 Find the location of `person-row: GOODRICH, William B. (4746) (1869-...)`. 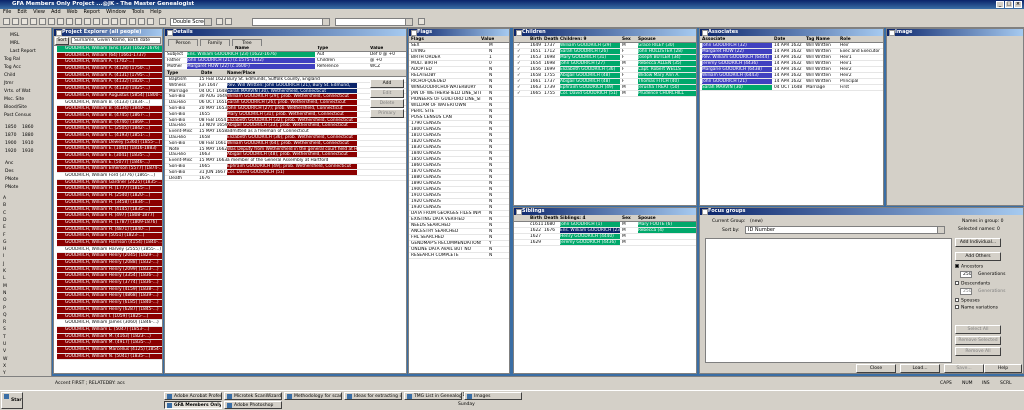

person-row: GOODRICH, William B. (4746) (1869-...) is located at coordinates (109, 123).